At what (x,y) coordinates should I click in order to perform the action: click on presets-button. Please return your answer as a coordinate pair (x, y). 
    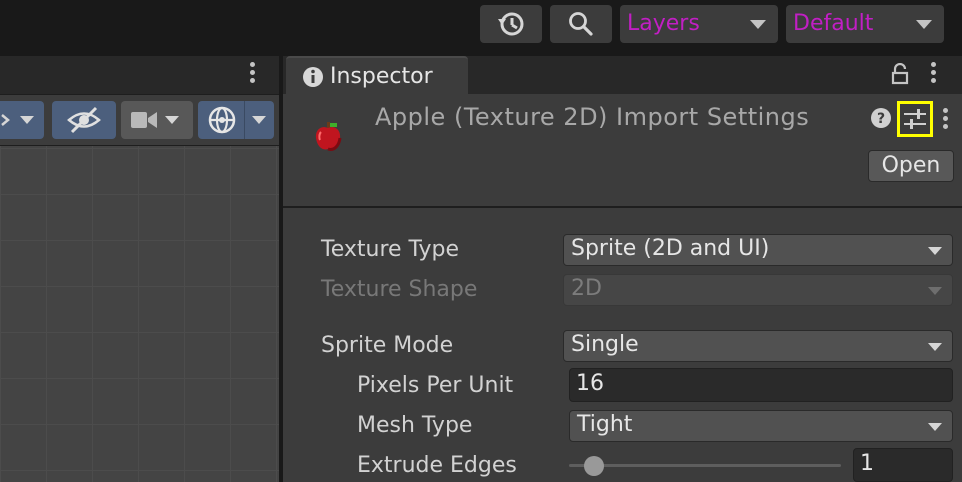
    Looking at the image, I should click on (915, 119).